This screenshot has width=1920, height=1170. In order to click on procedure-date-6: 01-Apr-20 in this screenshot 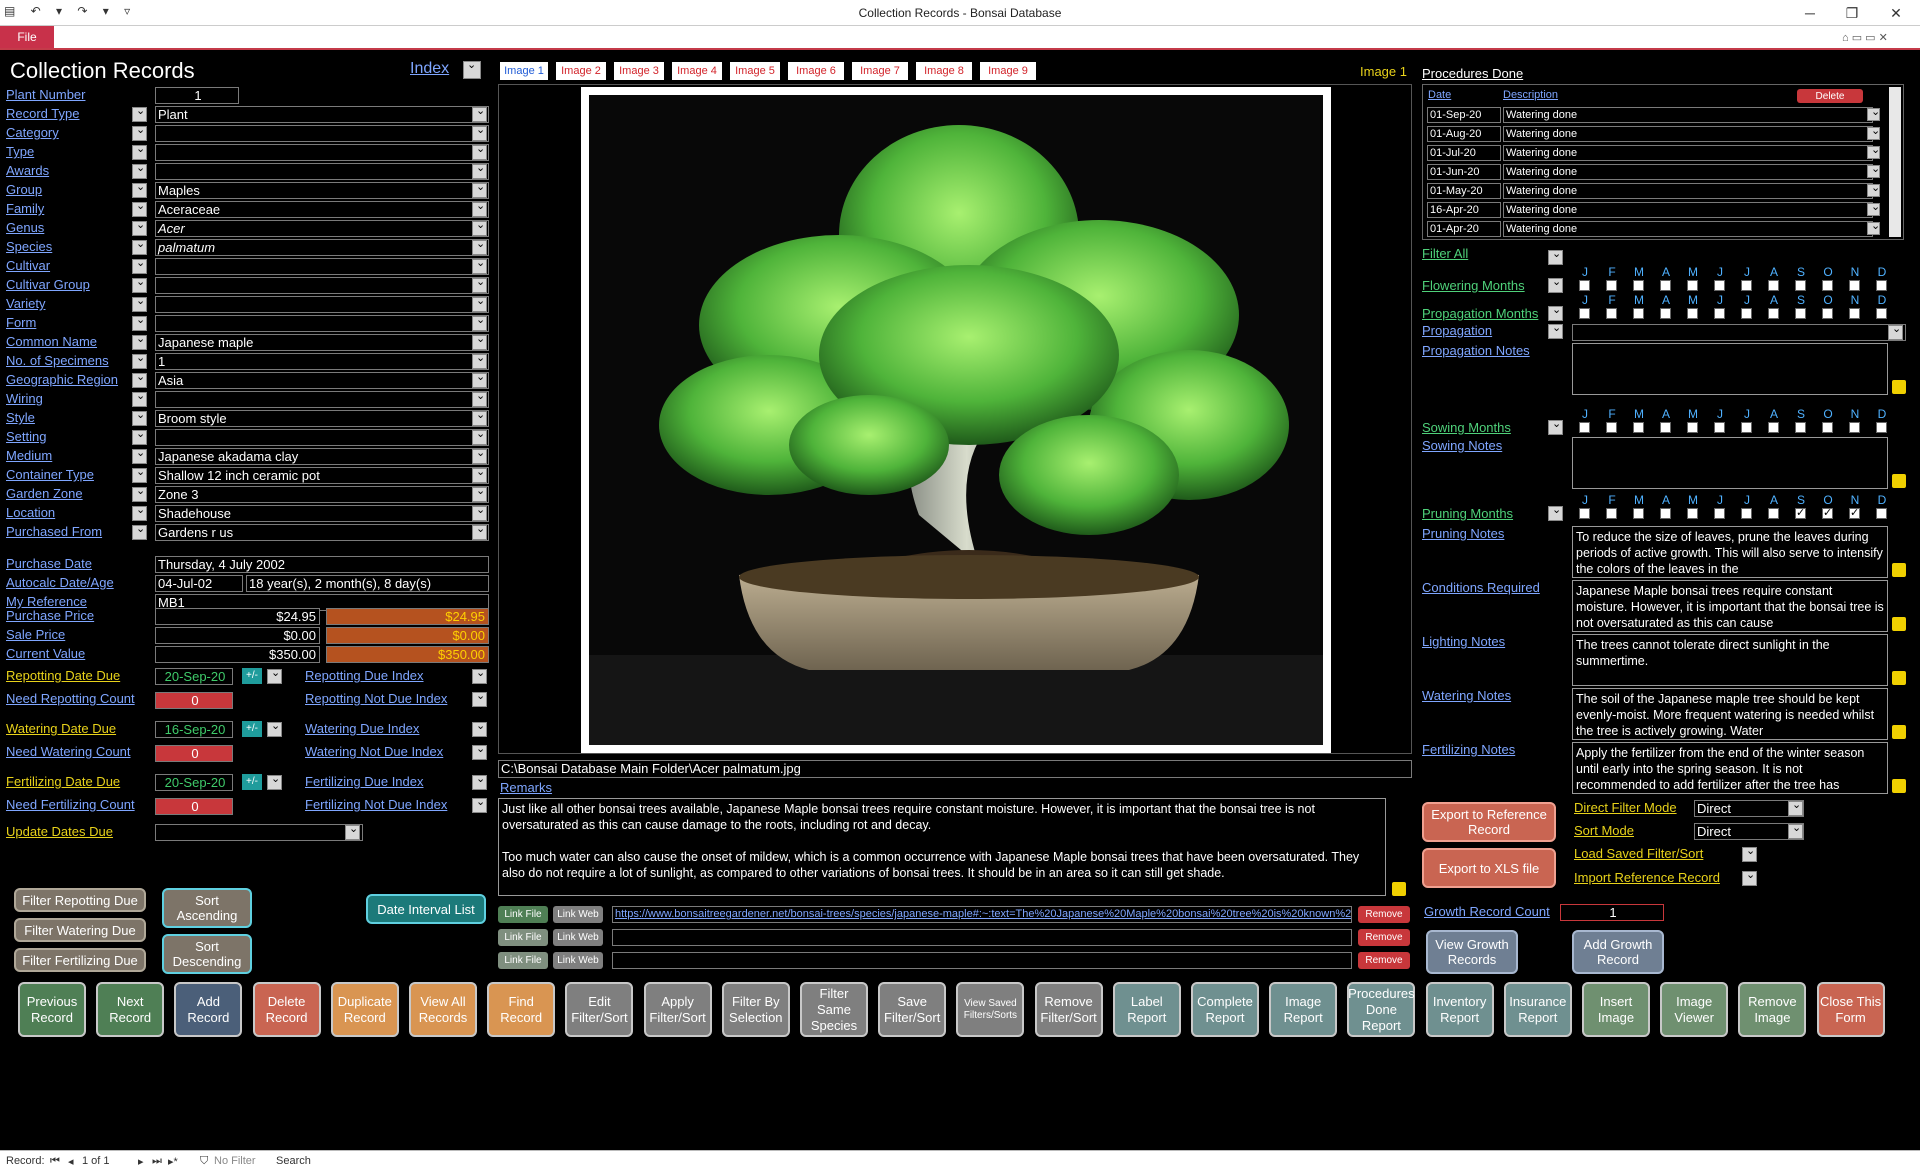, I will do `click(1464, 229)`.